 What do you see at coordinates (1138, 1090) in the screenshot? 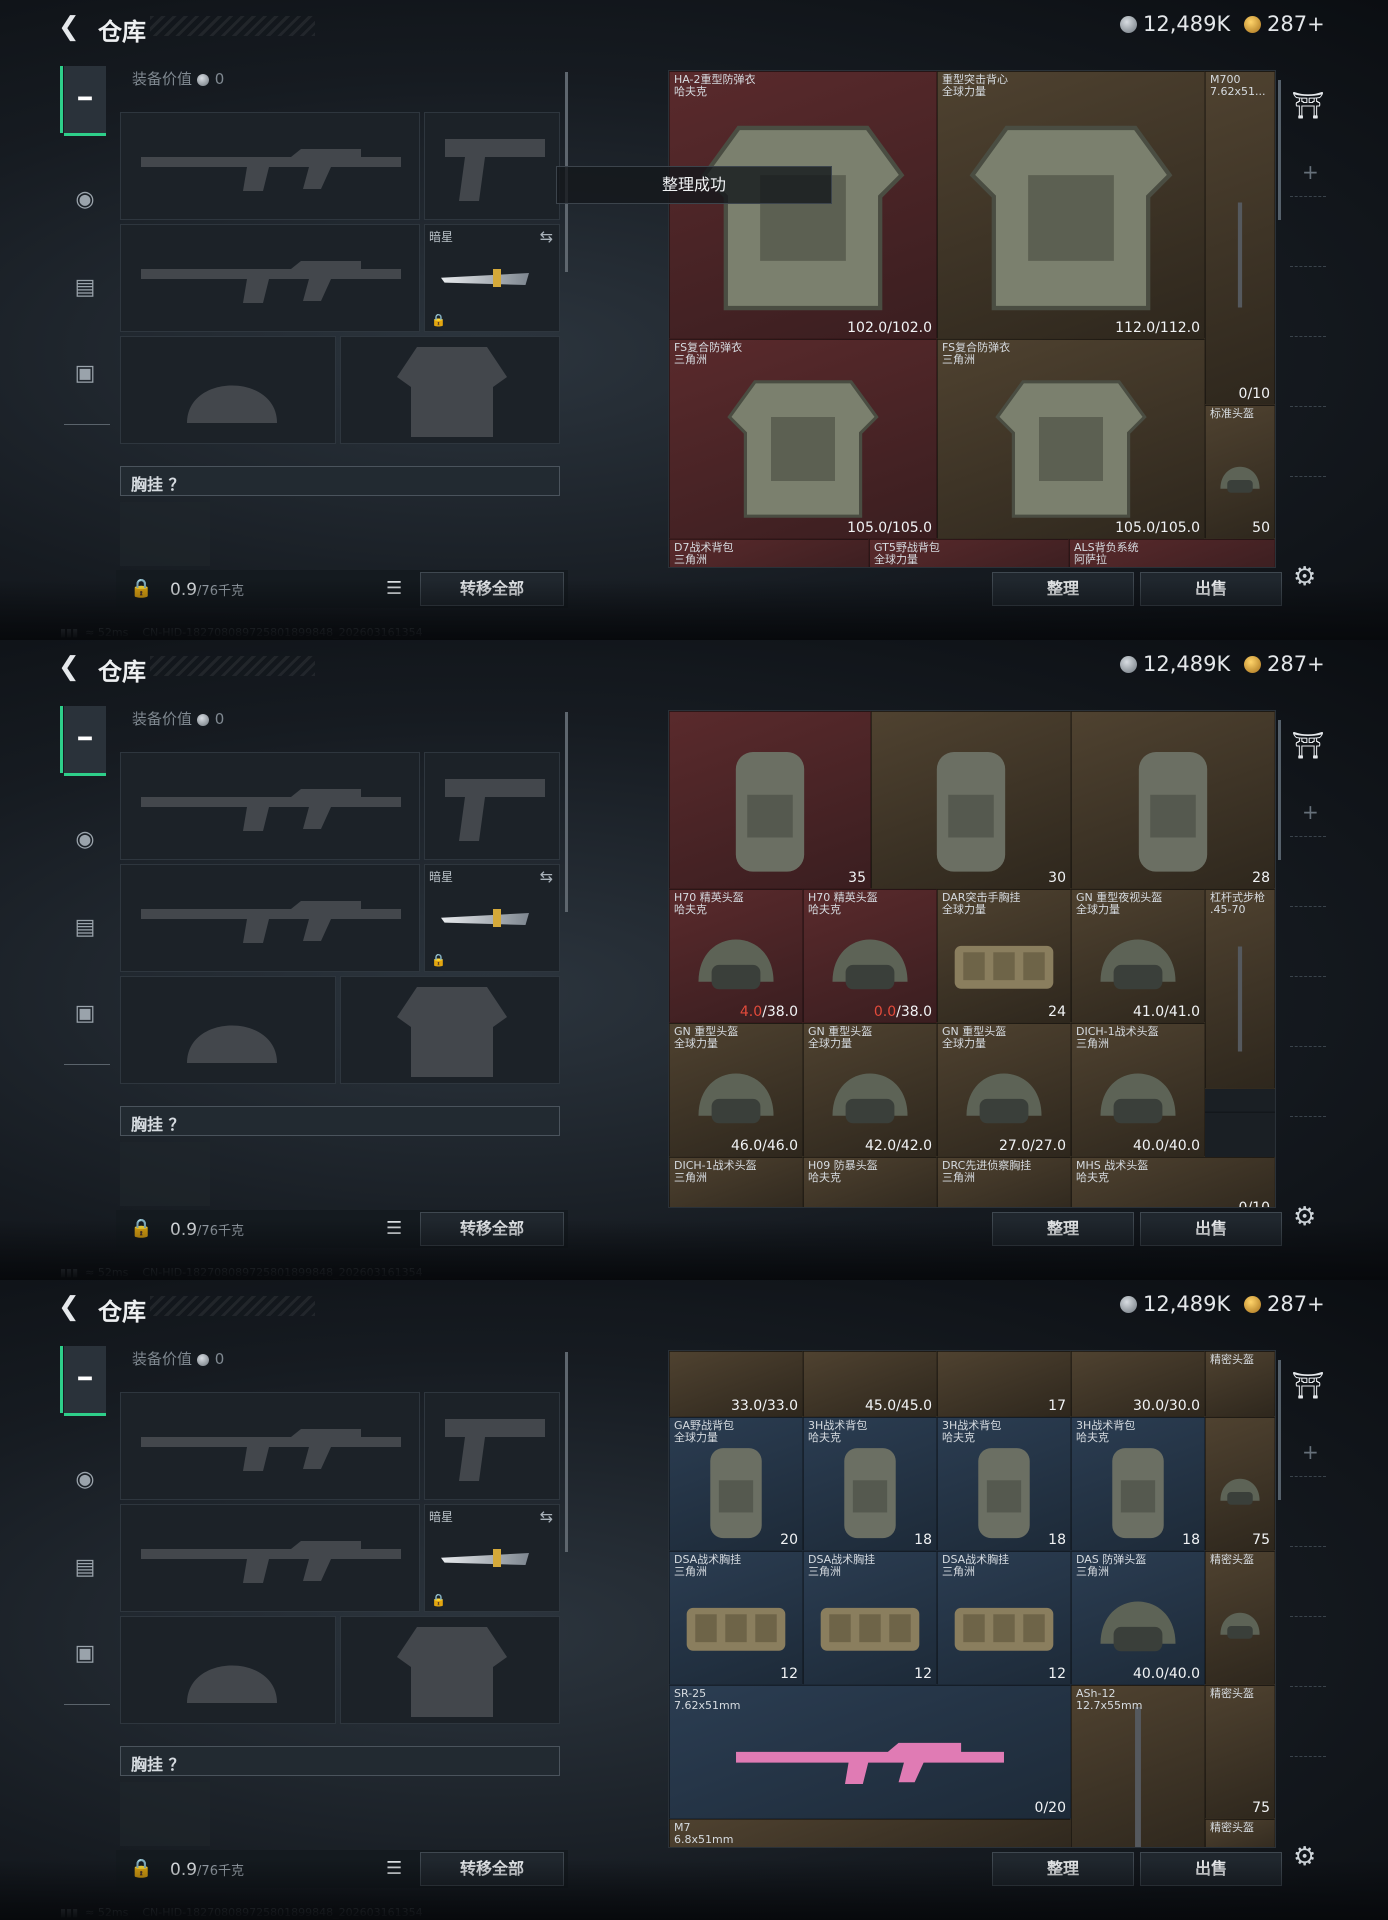
I see `item-cell: DICH-1战术头盔 三角洲 40.0/40.0` at bounding box center [1138, 1090].